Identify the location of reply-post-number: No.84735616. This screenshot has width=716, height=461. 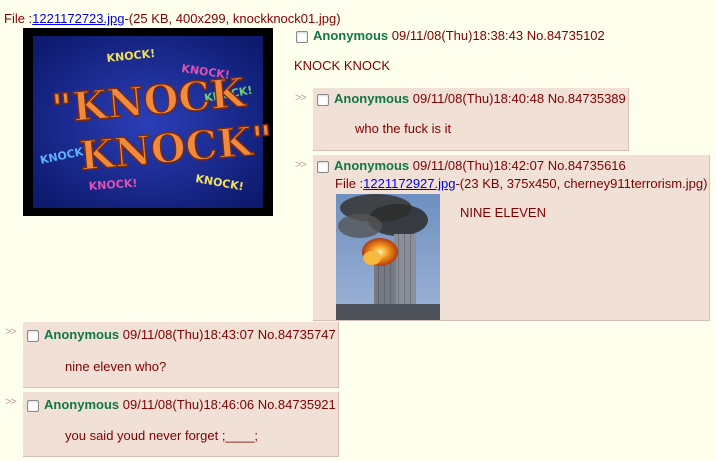
(587, 165).